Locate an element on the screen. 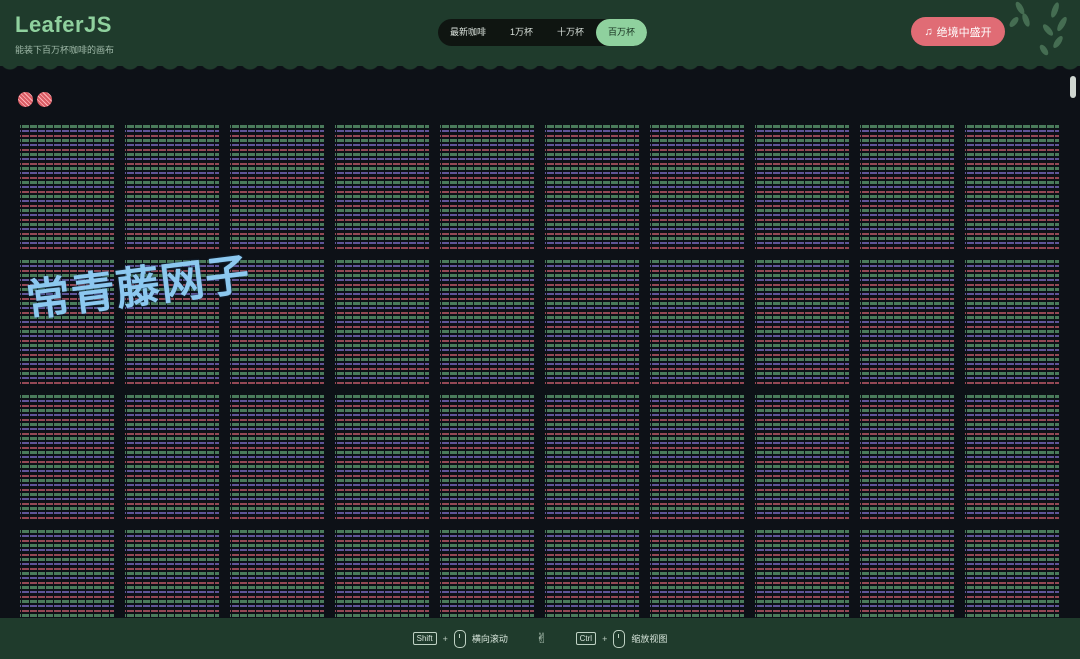  subtitle: 能装下百万杯咖啡的画布 is located at coordinates (65, 50).